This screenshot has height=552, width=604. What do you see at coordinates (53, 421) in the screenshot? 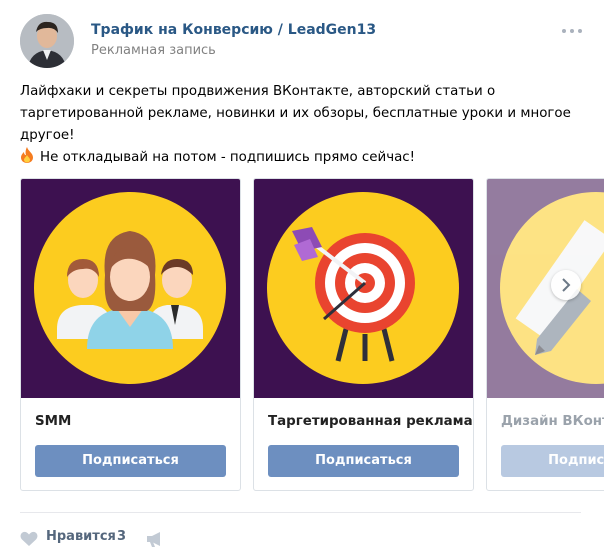
I see `card-title: SMM` at bounding box center [53, 421].